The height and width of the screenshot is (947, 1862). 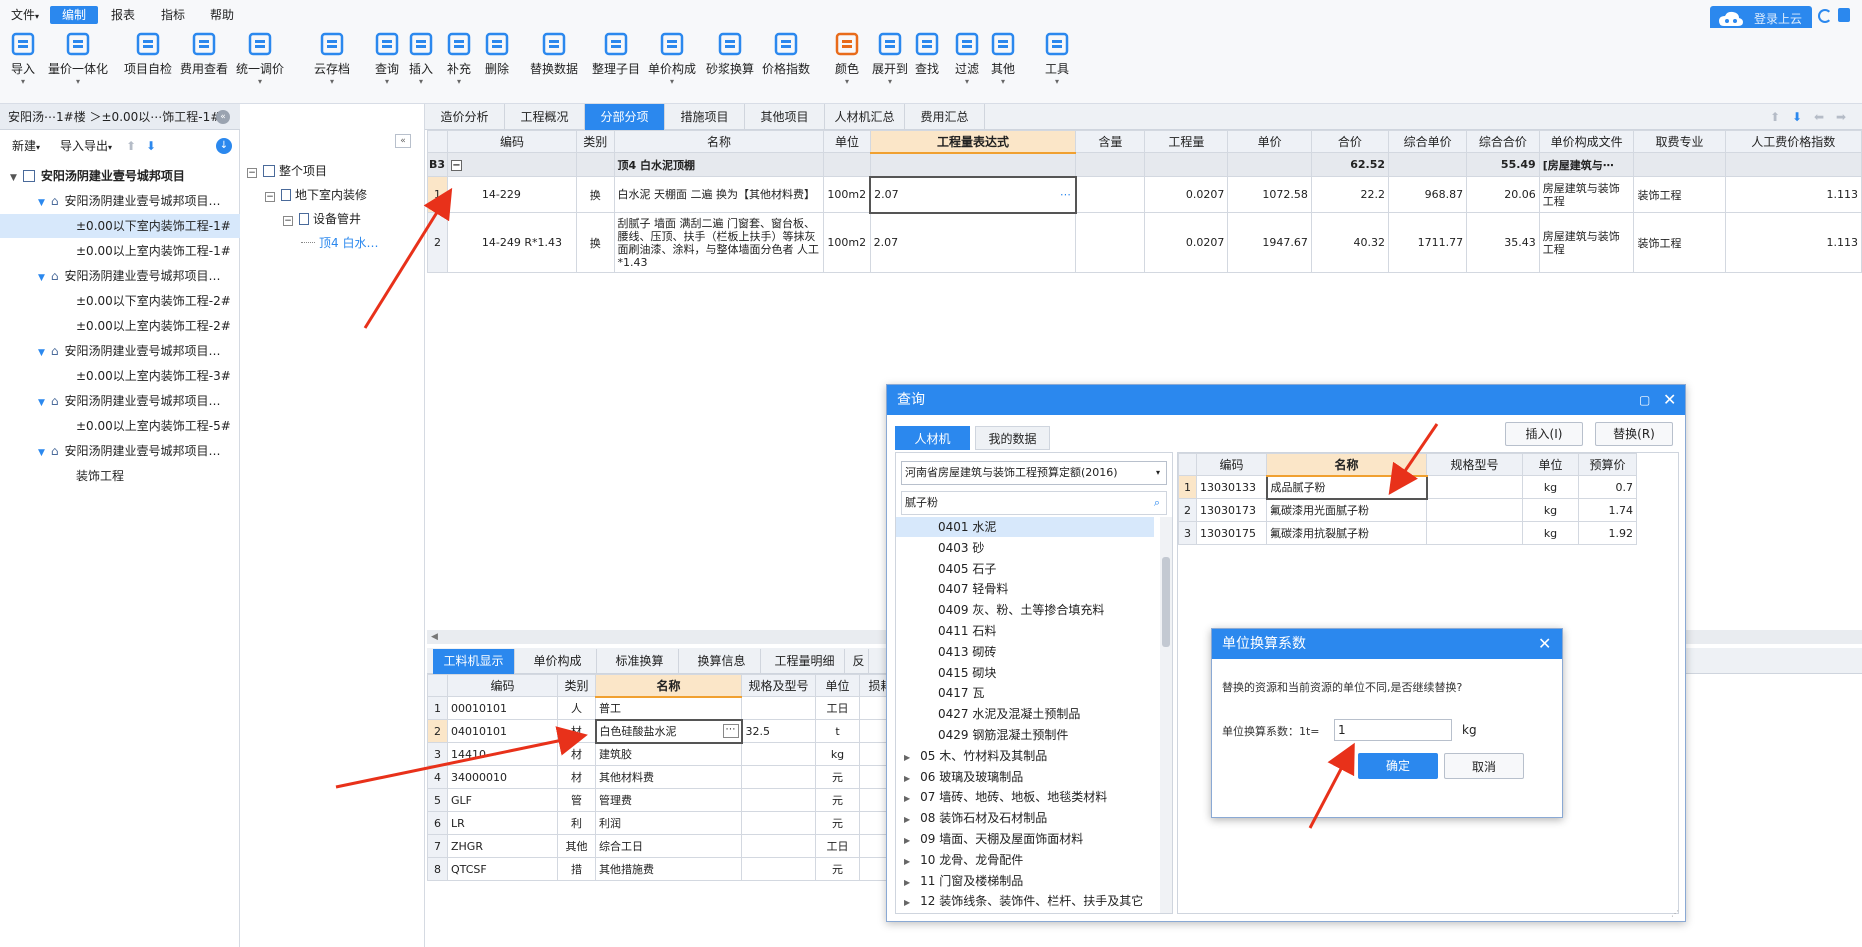 I want to click on col-expr: 工程量表达式, so click(x=973, y=142).